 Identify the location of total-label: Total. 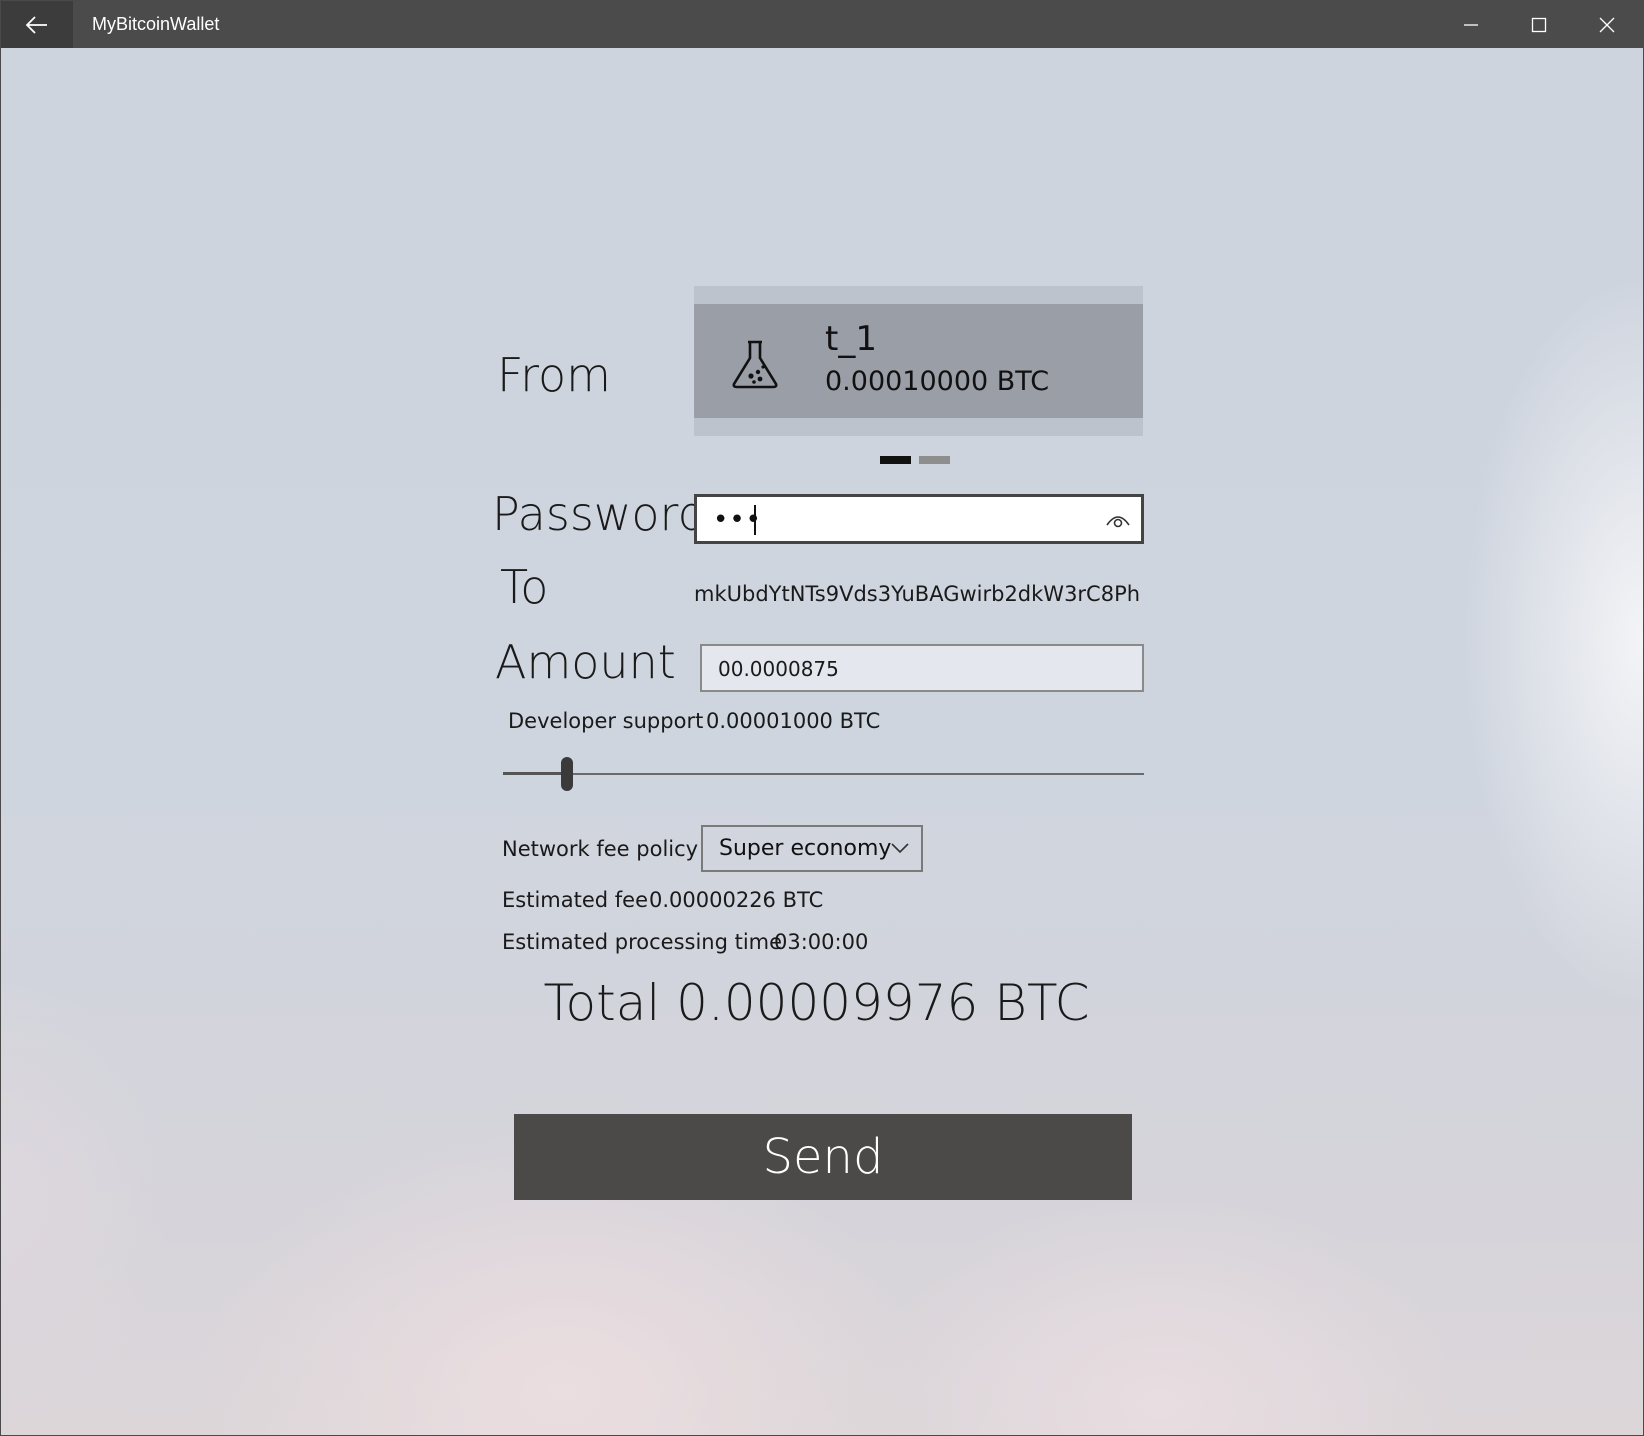
(602, 1003).